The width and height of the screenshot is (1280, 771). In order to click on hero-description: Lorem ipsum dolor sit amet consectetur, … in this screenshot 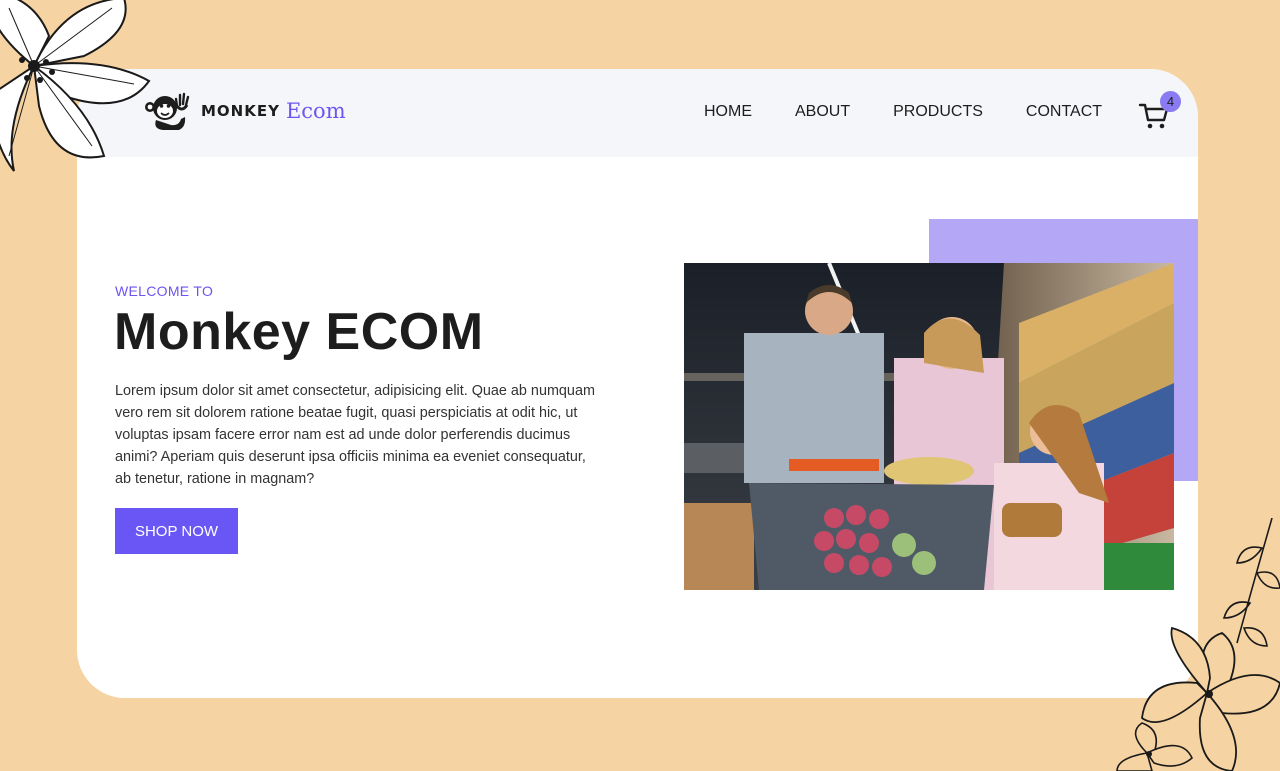, I will do `click(355, 435)`.